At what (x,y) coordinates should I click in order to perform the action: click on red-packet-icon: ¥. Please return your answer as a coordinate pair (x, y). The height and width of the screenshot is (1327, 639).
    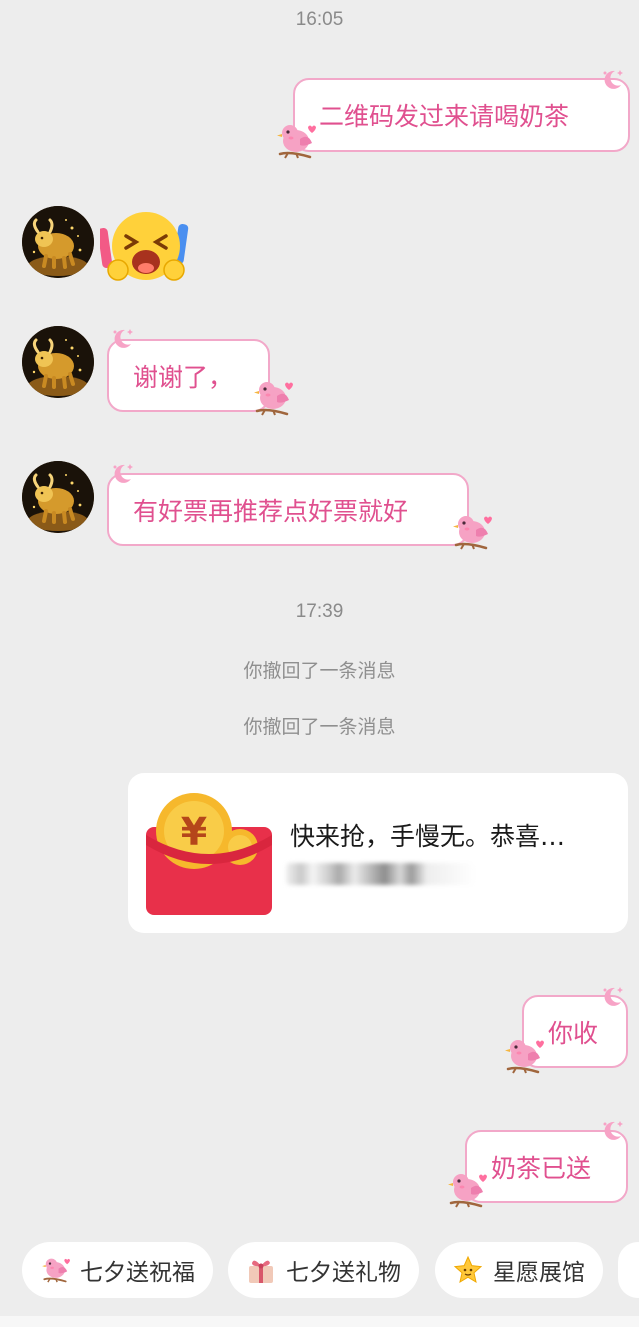
    Looking at the image, I should click on (209, 854).